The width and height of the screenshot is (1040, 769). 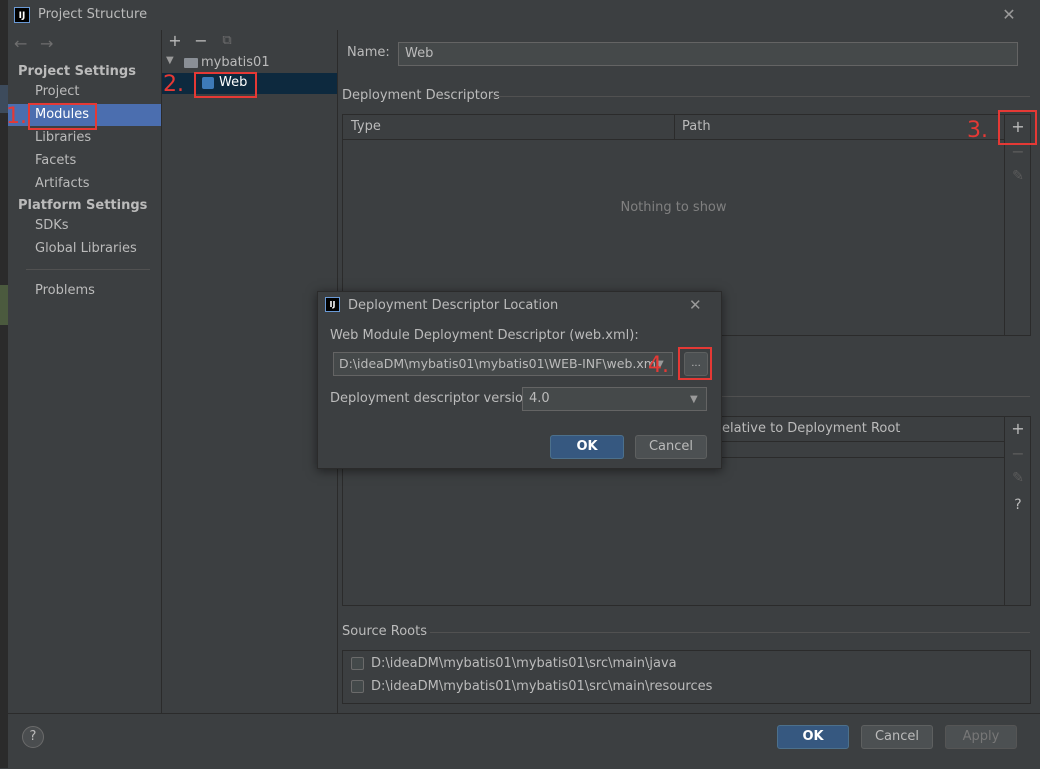 I want to click on title-bar, so click(x=524, y=15).